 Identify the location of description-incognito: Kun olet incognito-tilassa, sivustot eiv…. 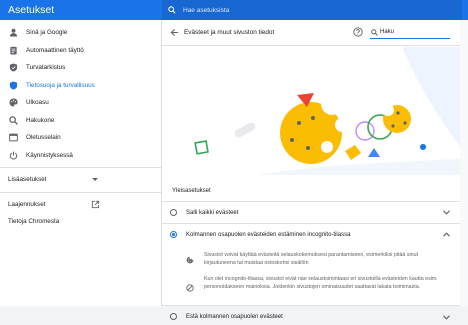
(321, 283).